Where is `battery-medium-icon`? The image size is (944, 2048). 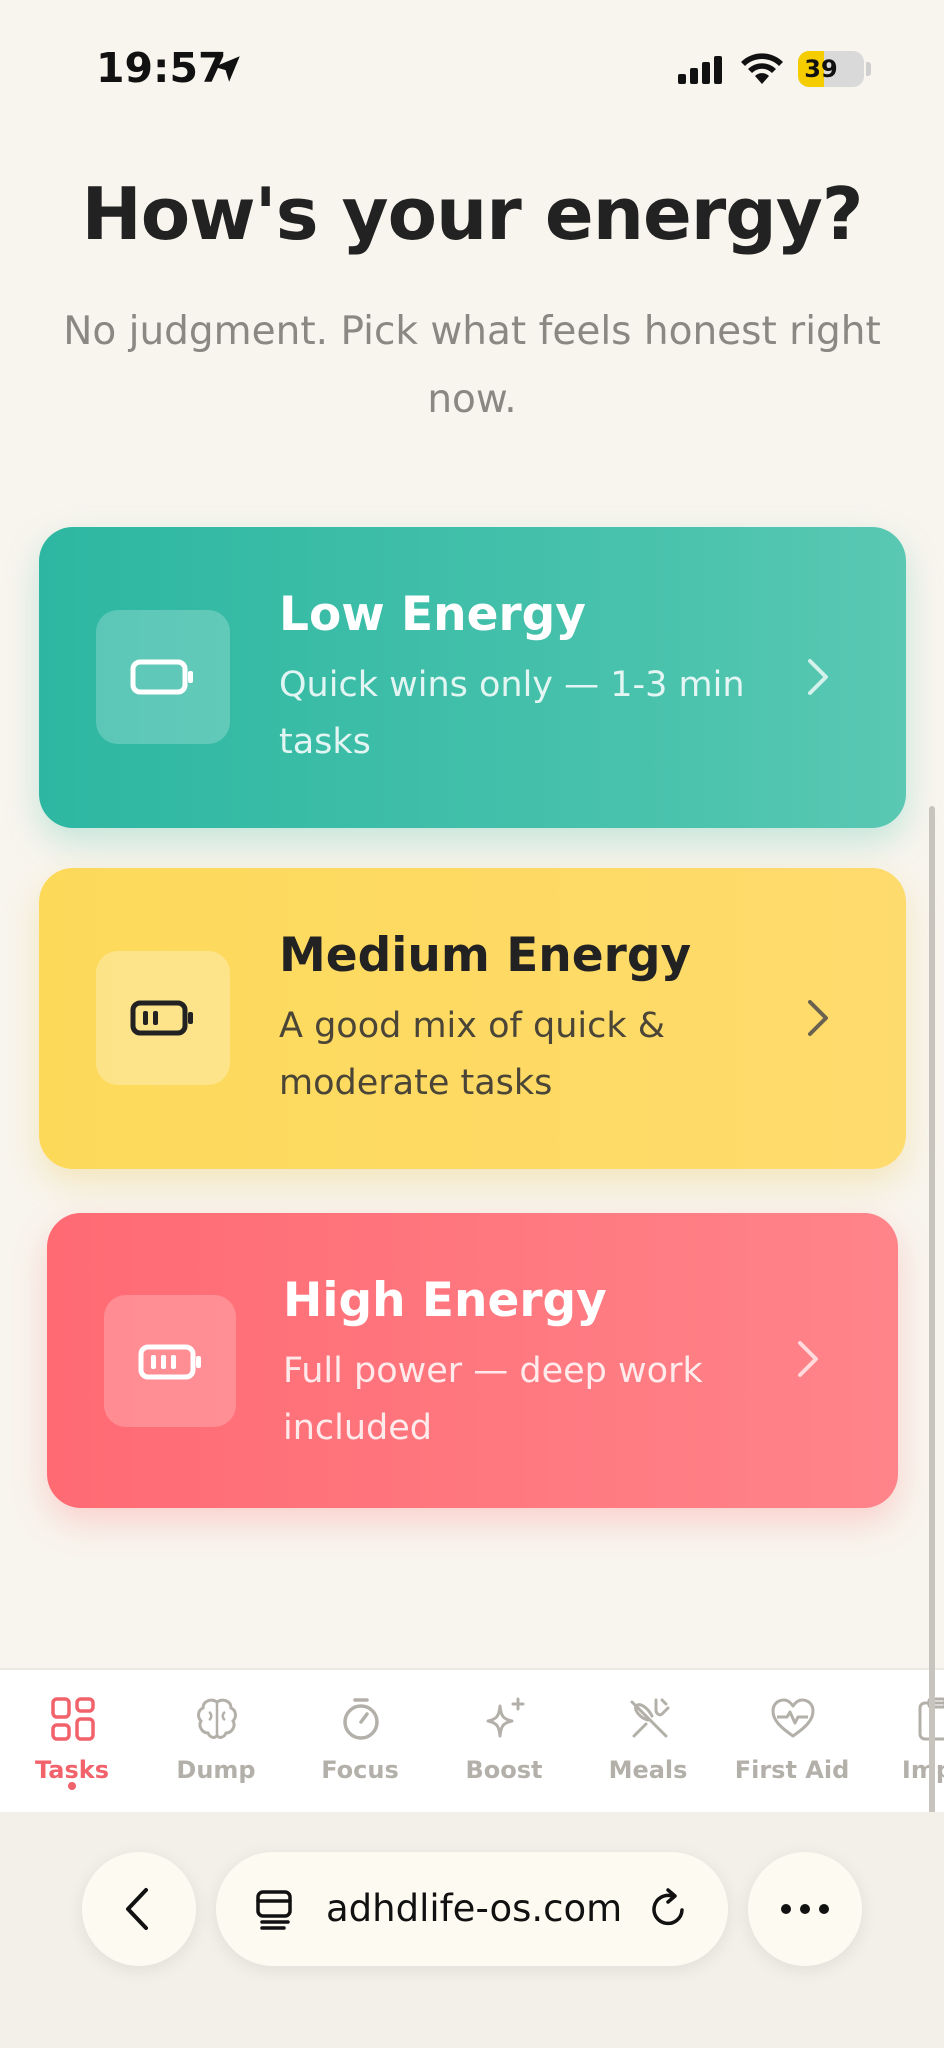 battery-medium-icon is located at coordinates (161, 1018).